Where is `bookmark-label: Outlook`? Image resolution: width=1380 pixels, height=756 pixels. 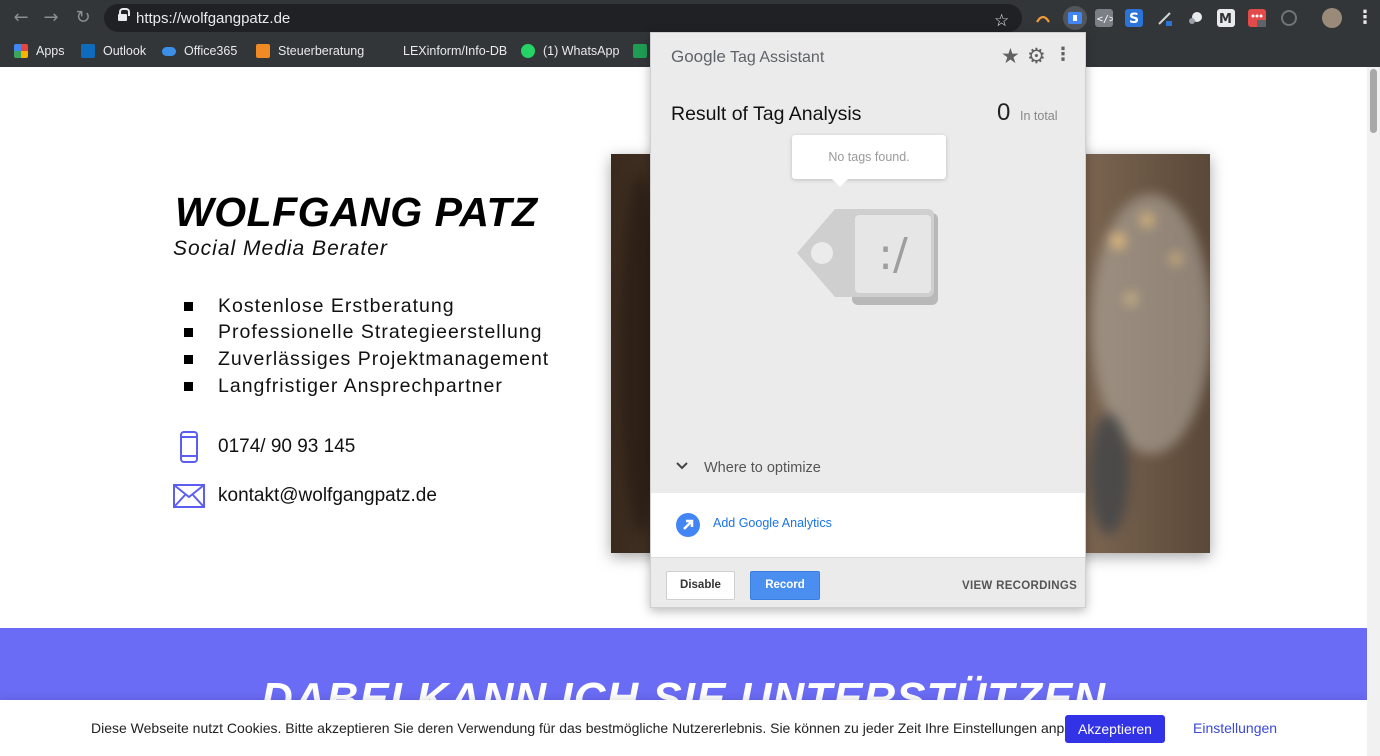 bookmark-label: Outlook is located at coordinates (125, 51).